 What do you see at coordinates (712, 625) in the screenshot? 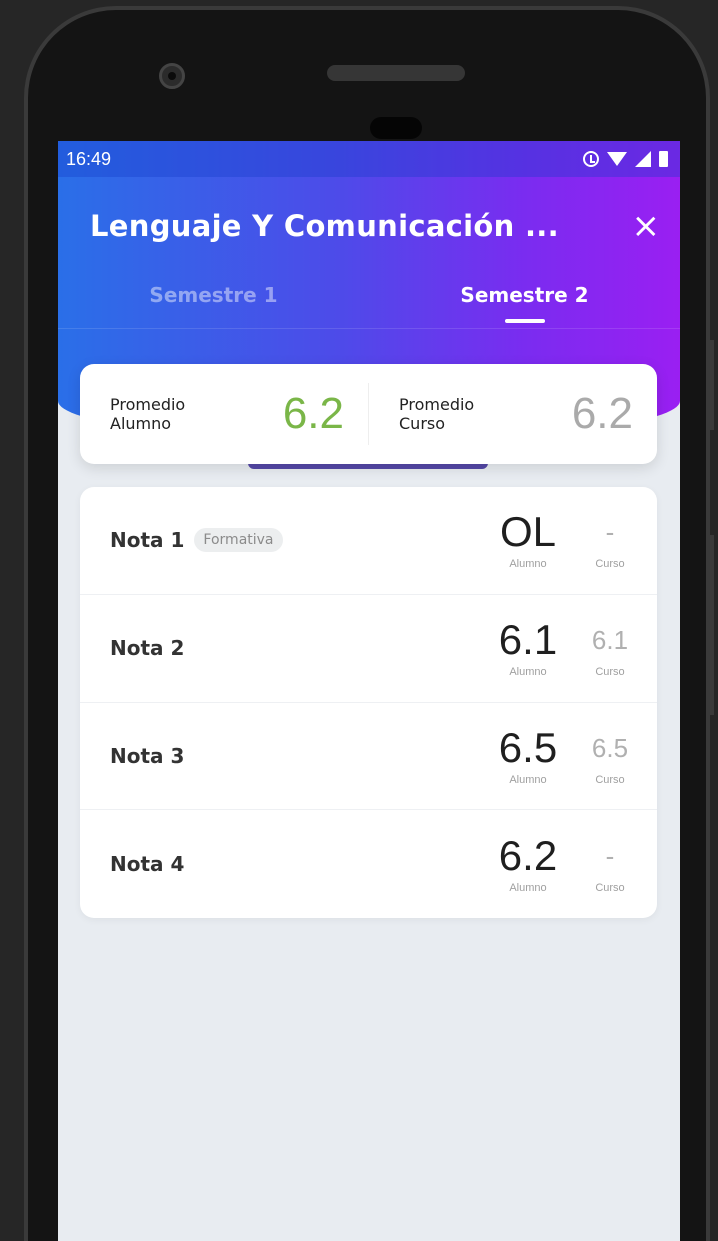
I see `power-button` at bounding box center [712, 625].